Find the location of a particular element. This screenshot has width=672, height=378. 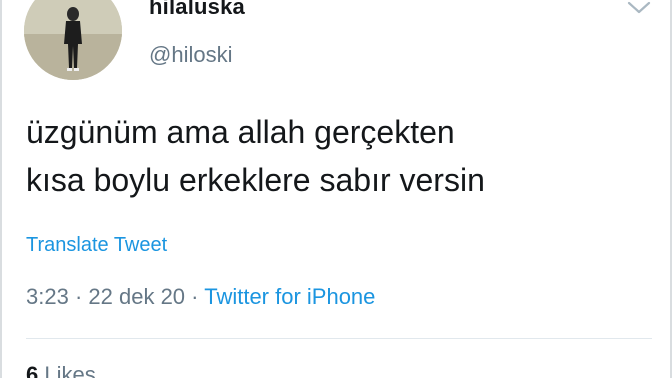

likes-label: Likes is located at coordinates (70, 370).